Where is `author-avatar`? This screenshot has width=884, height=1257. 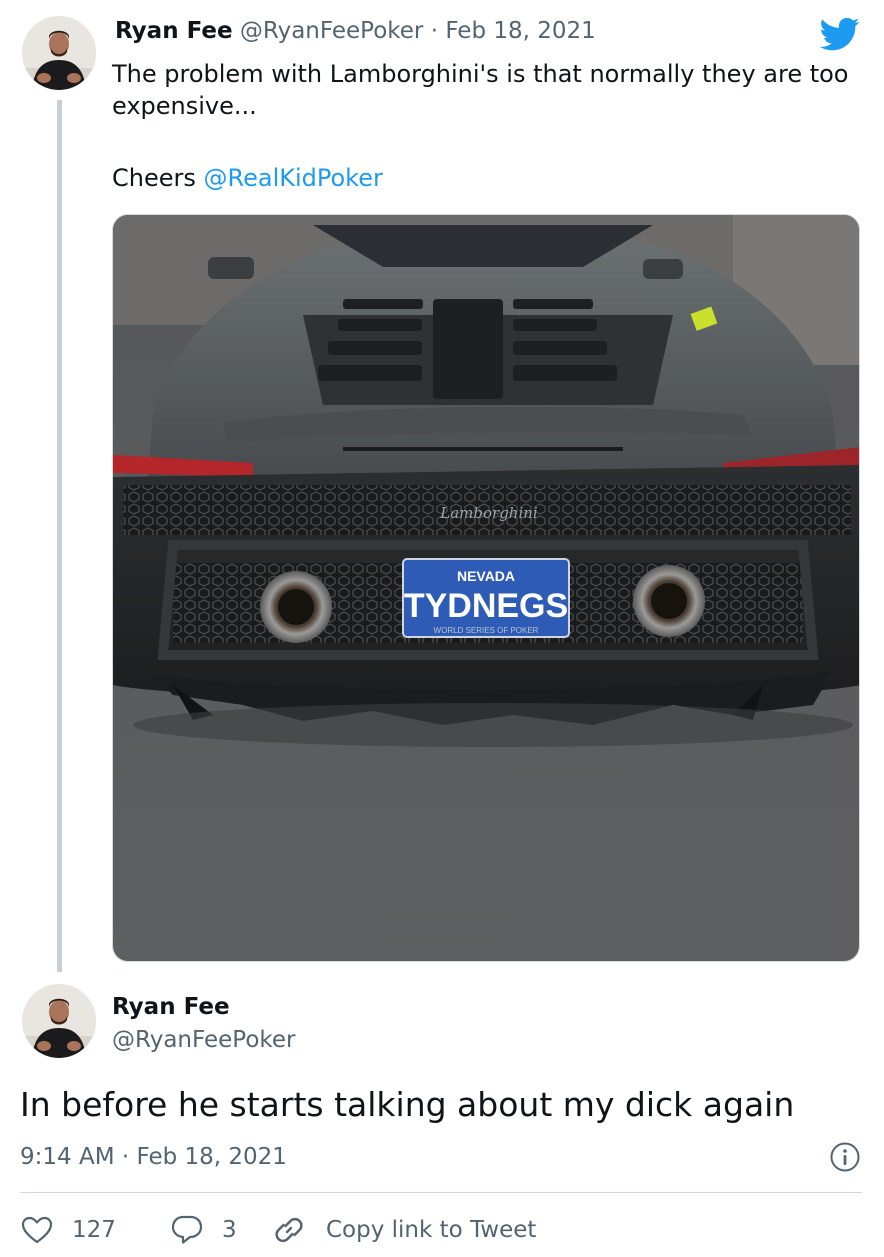 author-avatar is located at coordinates (59, 53).